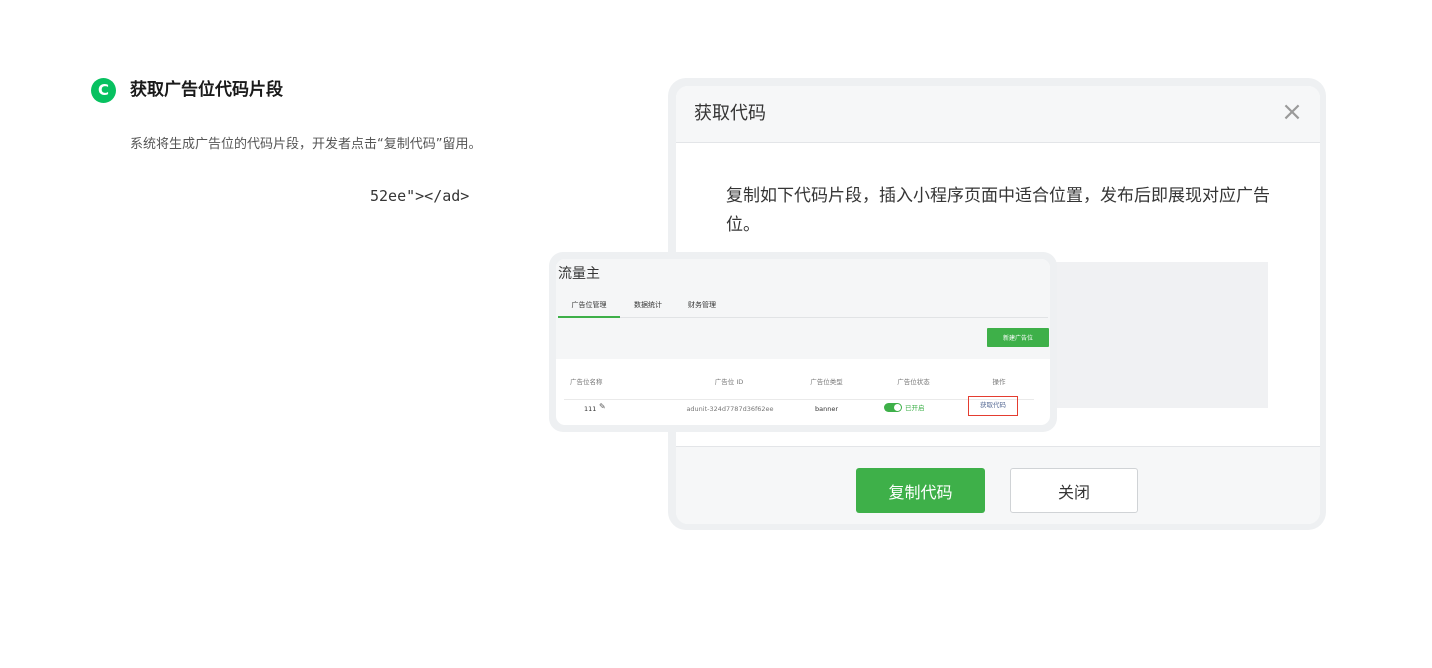 The width and height of the screenshot is (1432, 668). What do you see at coordinates (648, 308) in the screenshot?
I see `tab-statistics: 数据统计` at bounding box center [648, 308].